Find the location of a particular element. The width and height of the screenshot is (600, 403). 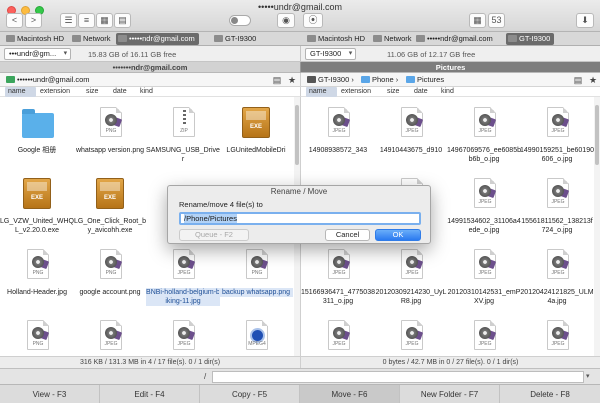

file-item: JPEG 15561811562_138213f724_o.jpg is located at coordinates (557, 206).